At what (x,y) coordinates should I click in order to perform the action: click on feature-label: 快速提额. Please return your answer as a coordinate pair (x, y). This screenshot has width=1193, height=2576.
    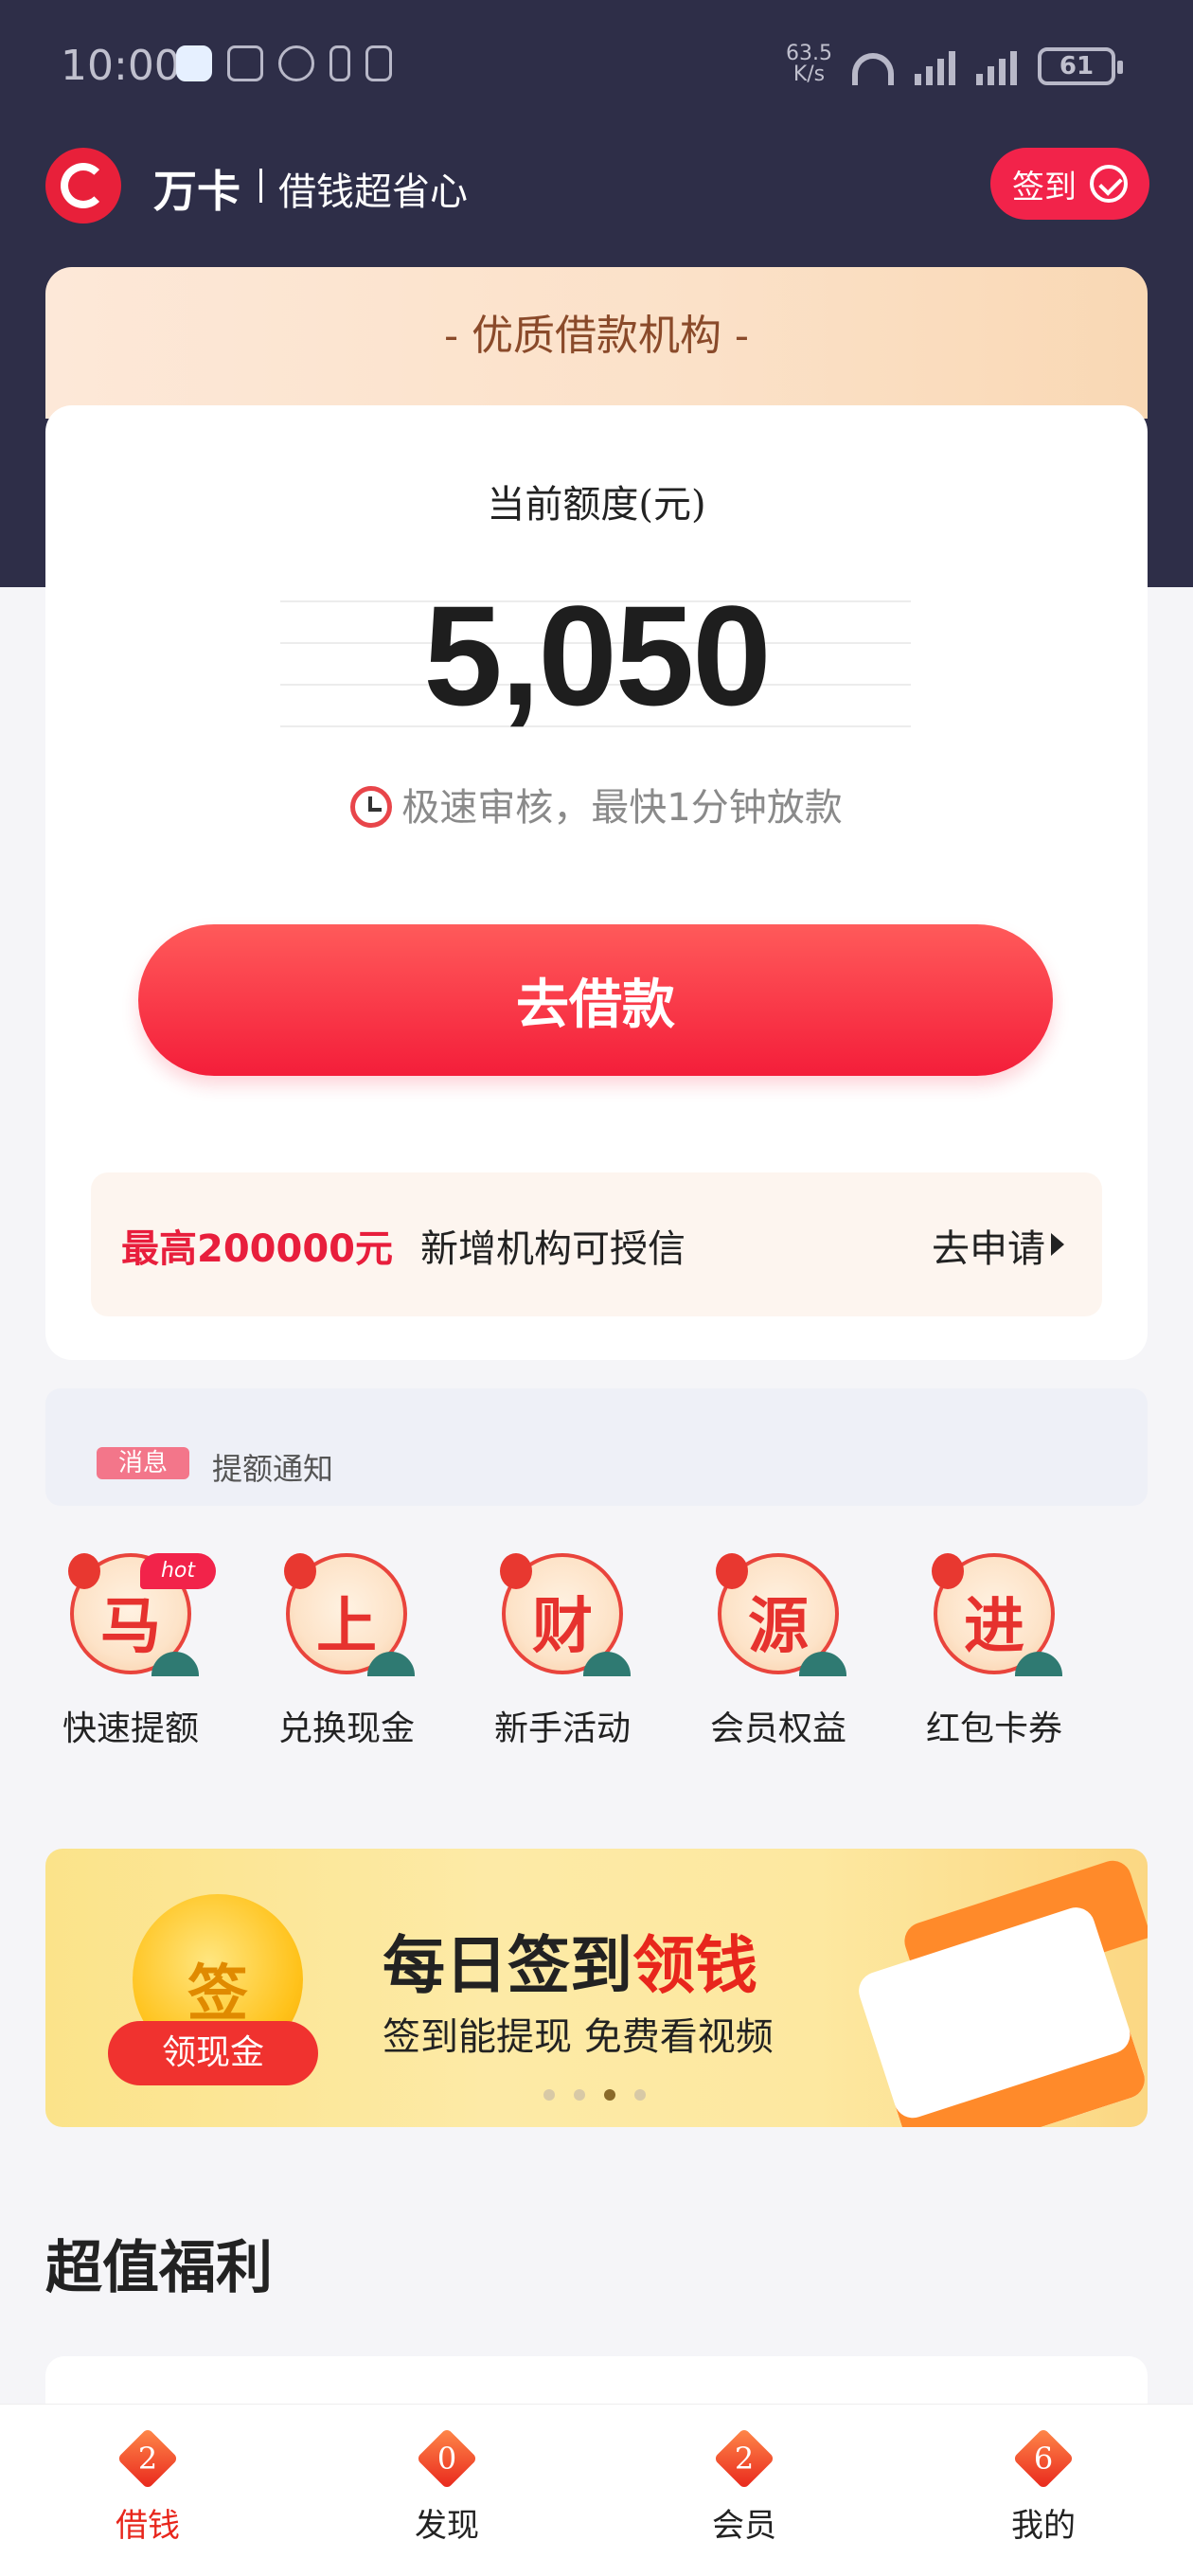
    Looking at the image, I should click on (130, 1728).